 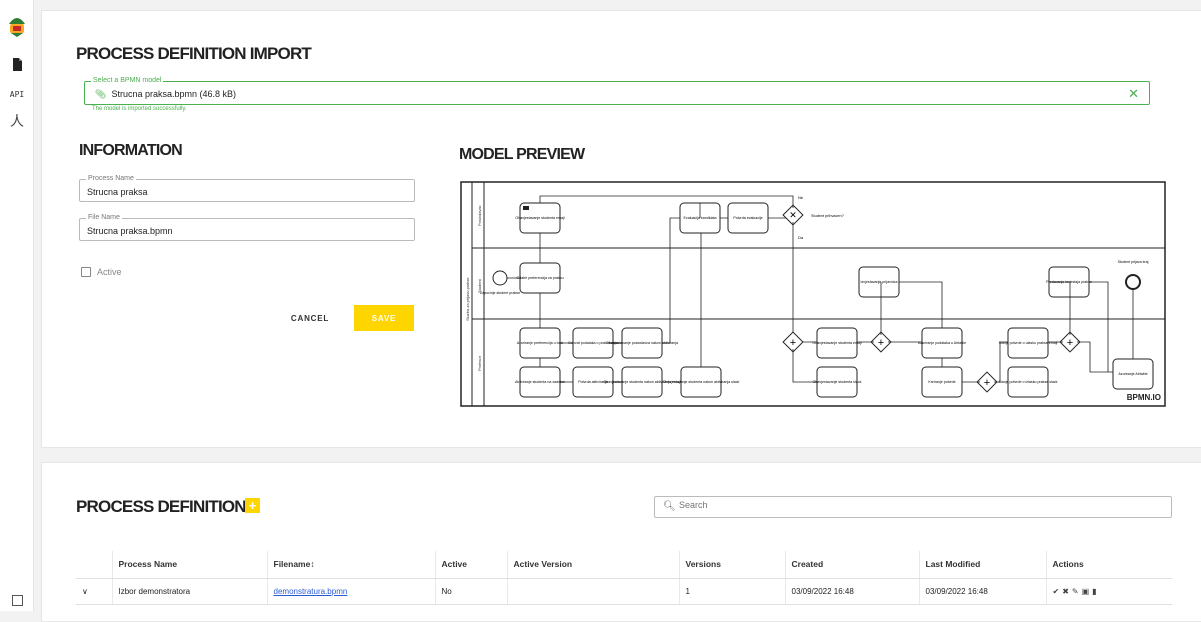 I want to click on add-definition-button: +, so click(x=252, y=505).